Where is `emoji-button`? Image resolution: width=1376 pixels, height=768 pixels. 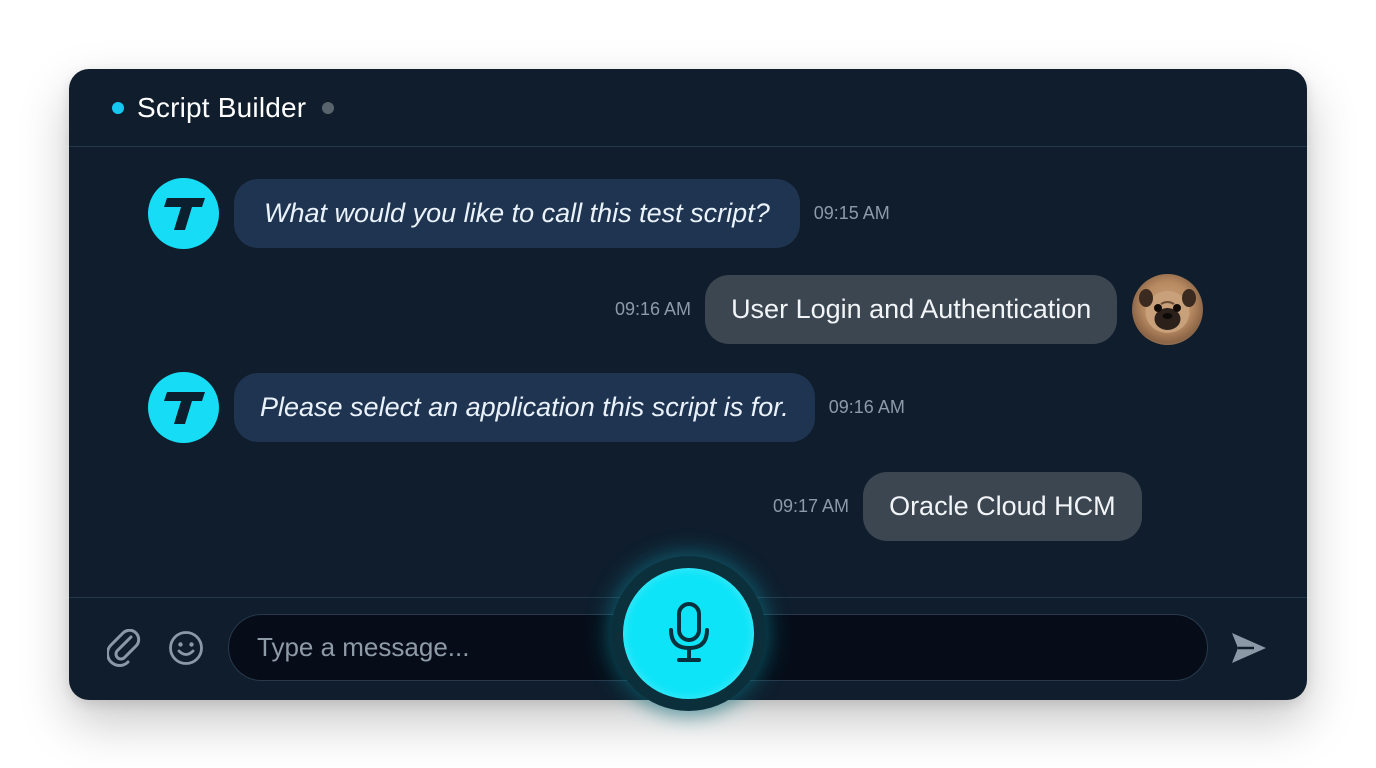 emoji-button is located at coordinates (186, 648).